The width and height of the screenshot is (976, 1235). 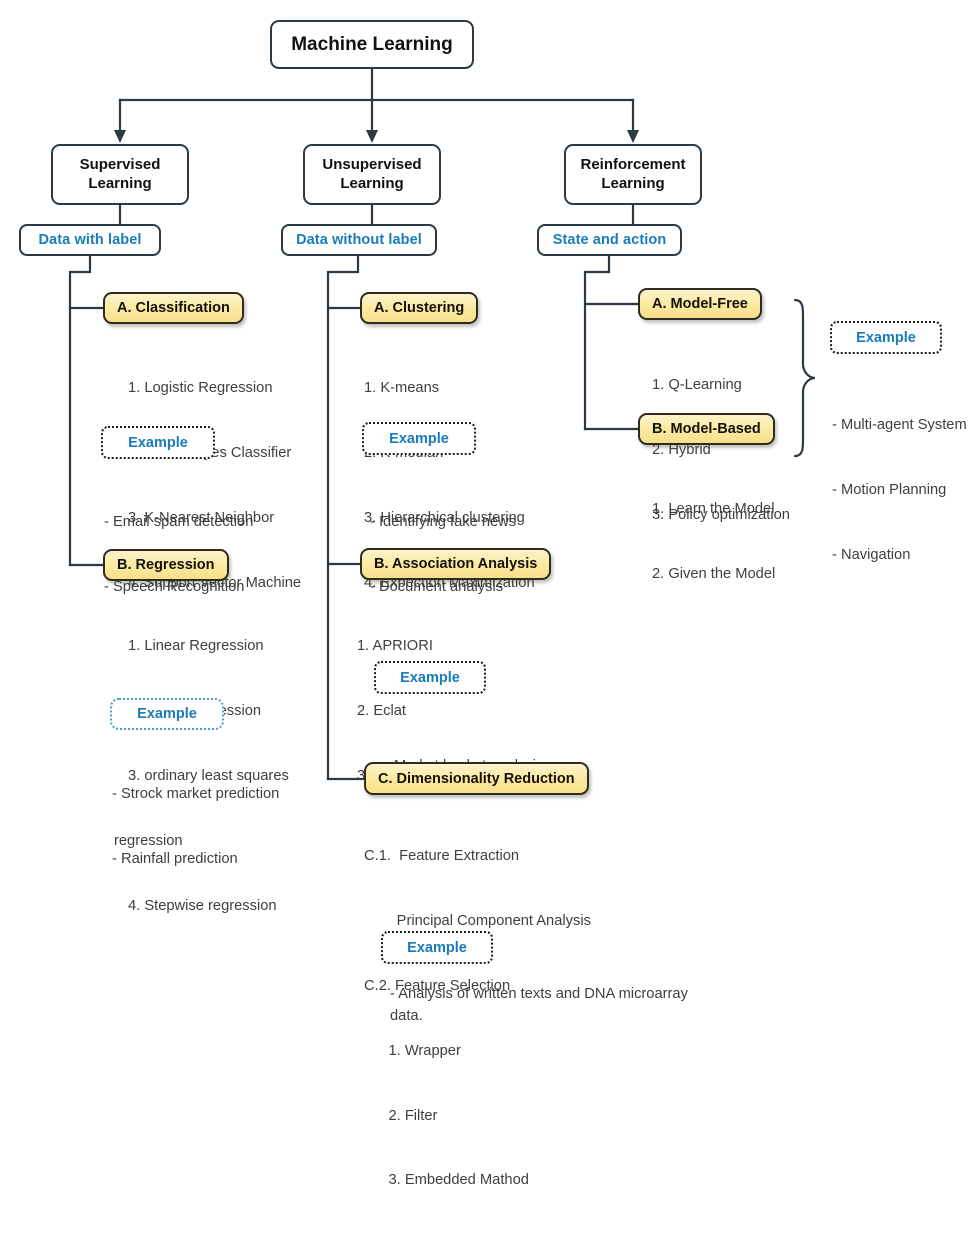 I want to click on example-chip-dimensionality: Example, so click(x=437, y=947).